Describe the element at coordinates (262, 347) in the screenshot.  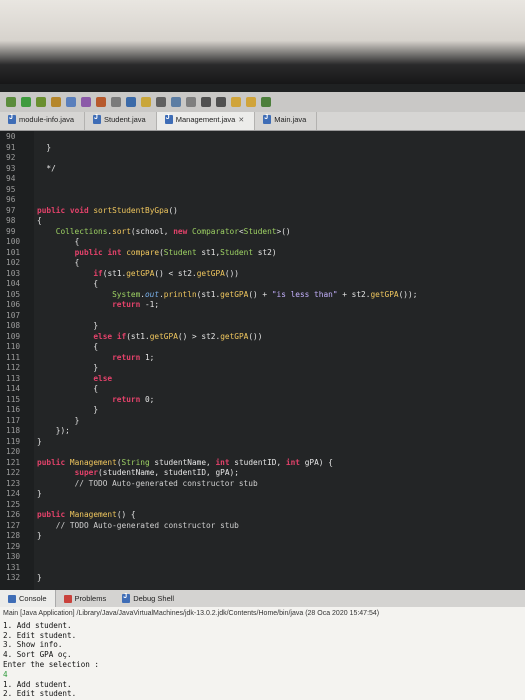
I see `code-line: 110 {` at that location.